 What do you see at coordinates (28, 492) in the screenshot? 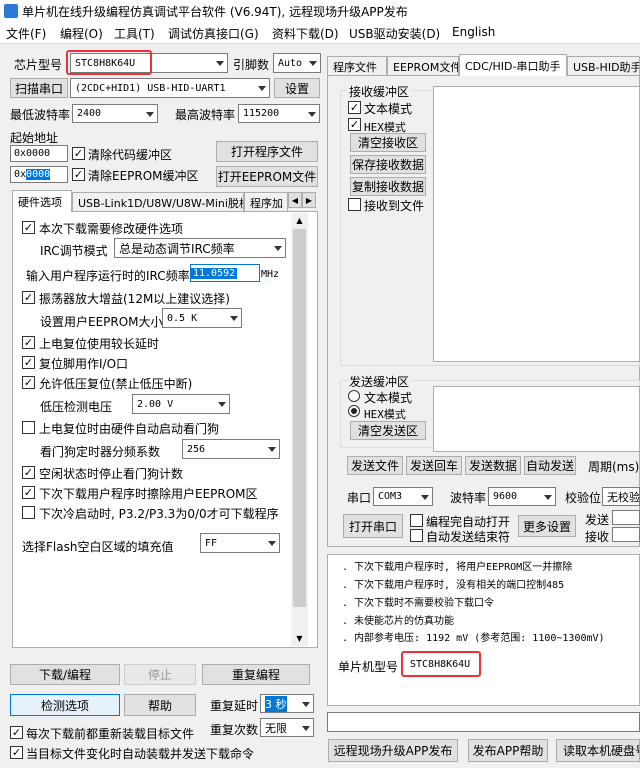
I see `erase-eeprom-checkbox: ✓` at bounding box center [28, 492].